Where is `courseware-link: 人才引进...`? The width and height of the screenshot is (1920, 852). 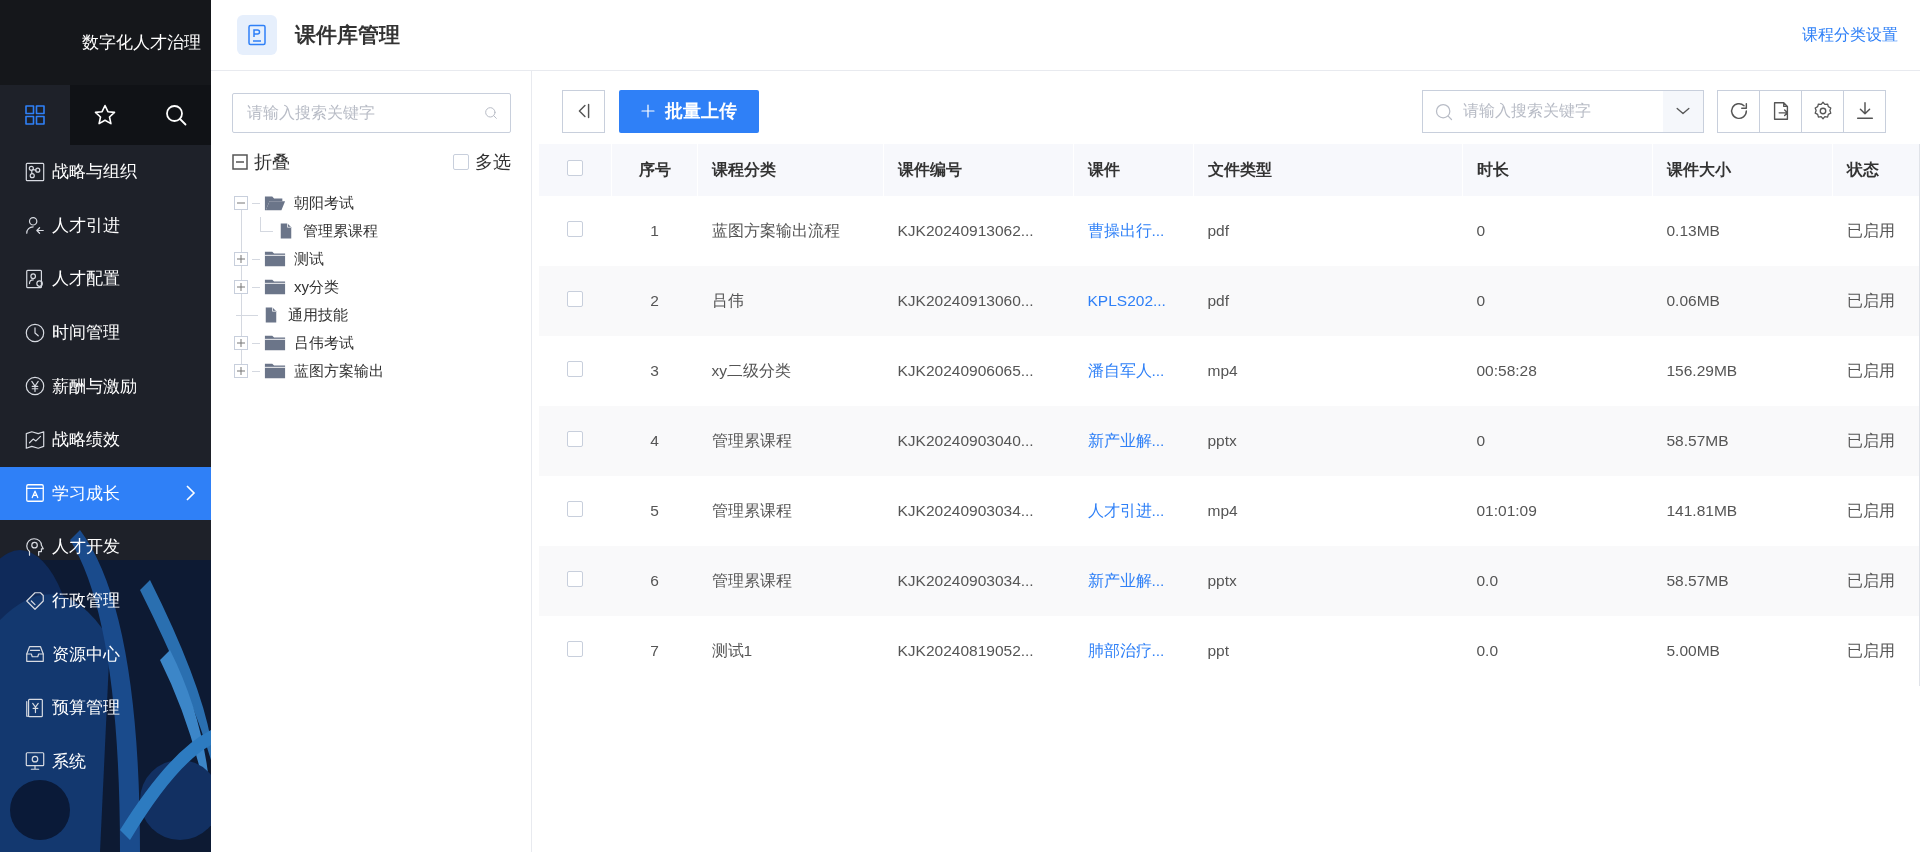
courseware-link: 人才引进... is located at coordinates (1133, 511).